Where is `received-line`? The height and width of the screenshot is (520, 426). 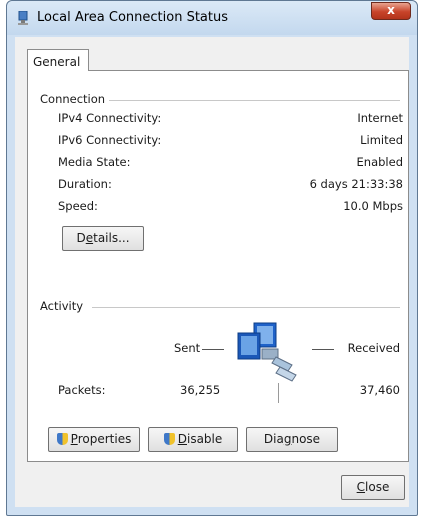
received-line is located at coordinates (323, 349).